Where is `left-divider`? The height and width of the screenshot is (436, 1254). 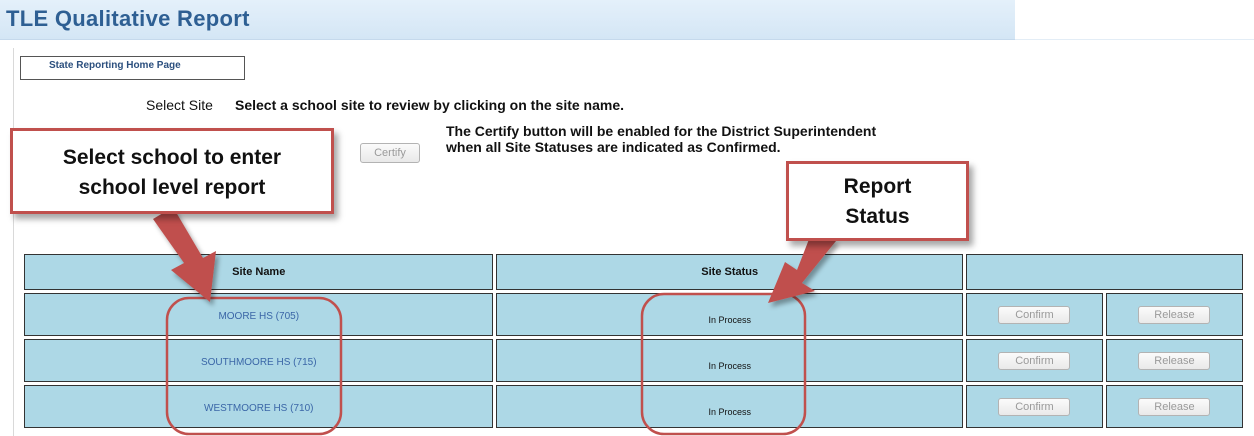 left-divider is located at coordinates (13, 242).